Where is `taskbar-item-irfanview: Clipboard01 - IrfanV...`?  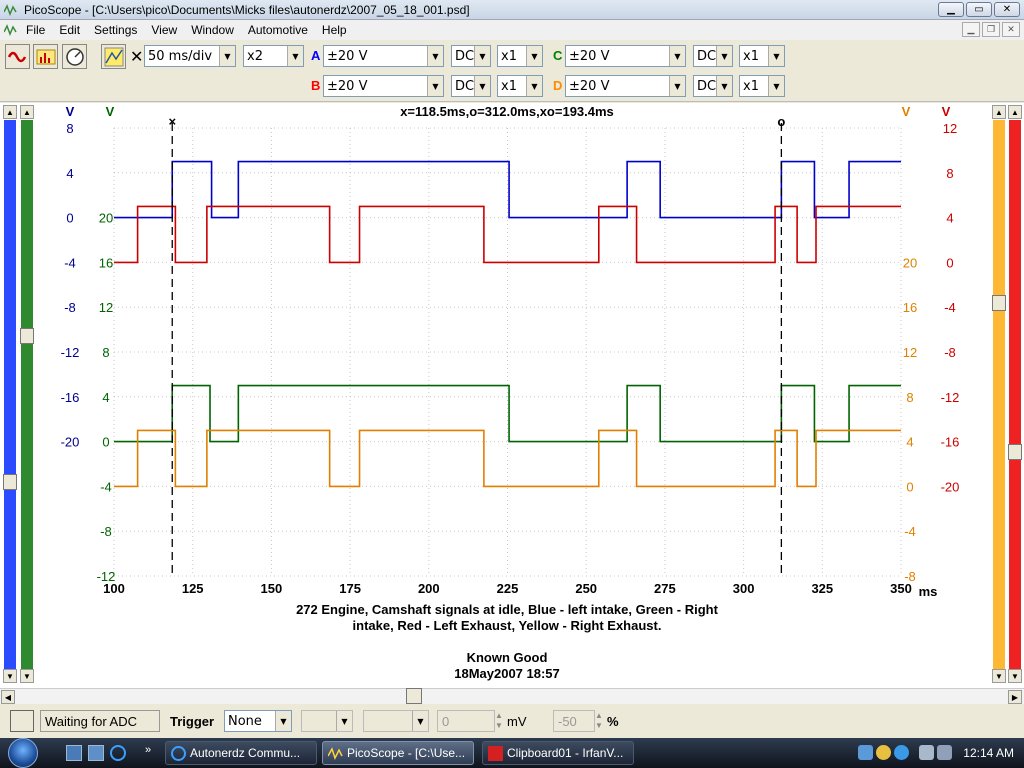 taskbar-item-irfanview: Clipboard01 - IrfanV... is located at coordinates (558, 753).